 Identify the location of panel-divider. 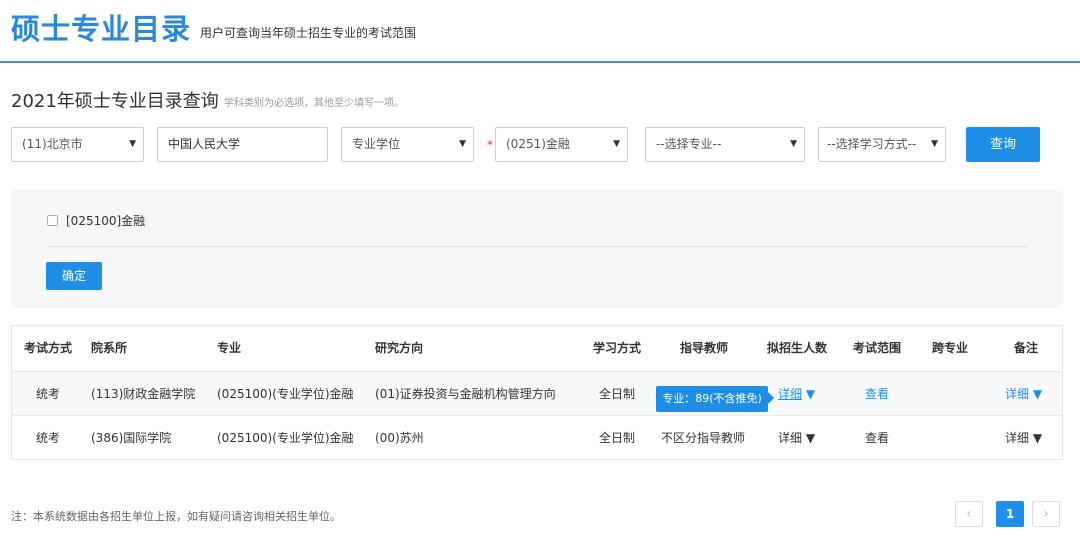
(537, 246).